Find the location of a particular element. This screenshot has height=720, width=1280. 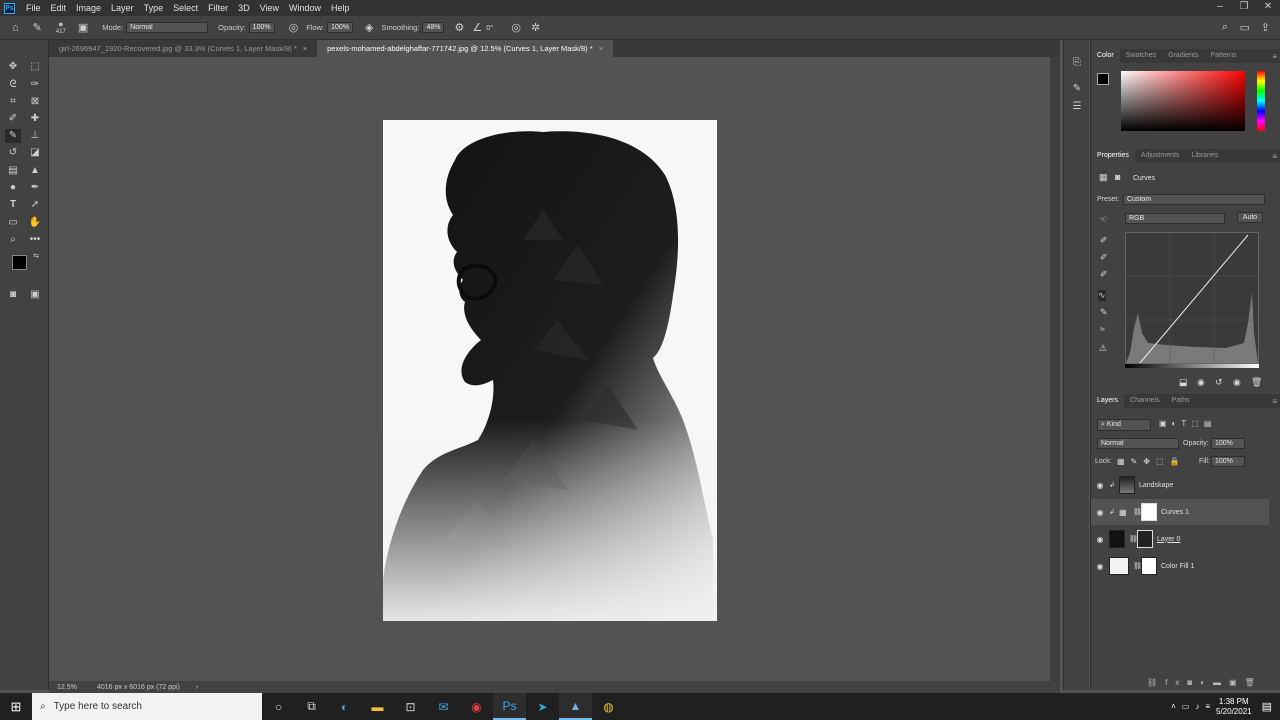

language-icon: ≡ is located at coordinates (1207, 706).